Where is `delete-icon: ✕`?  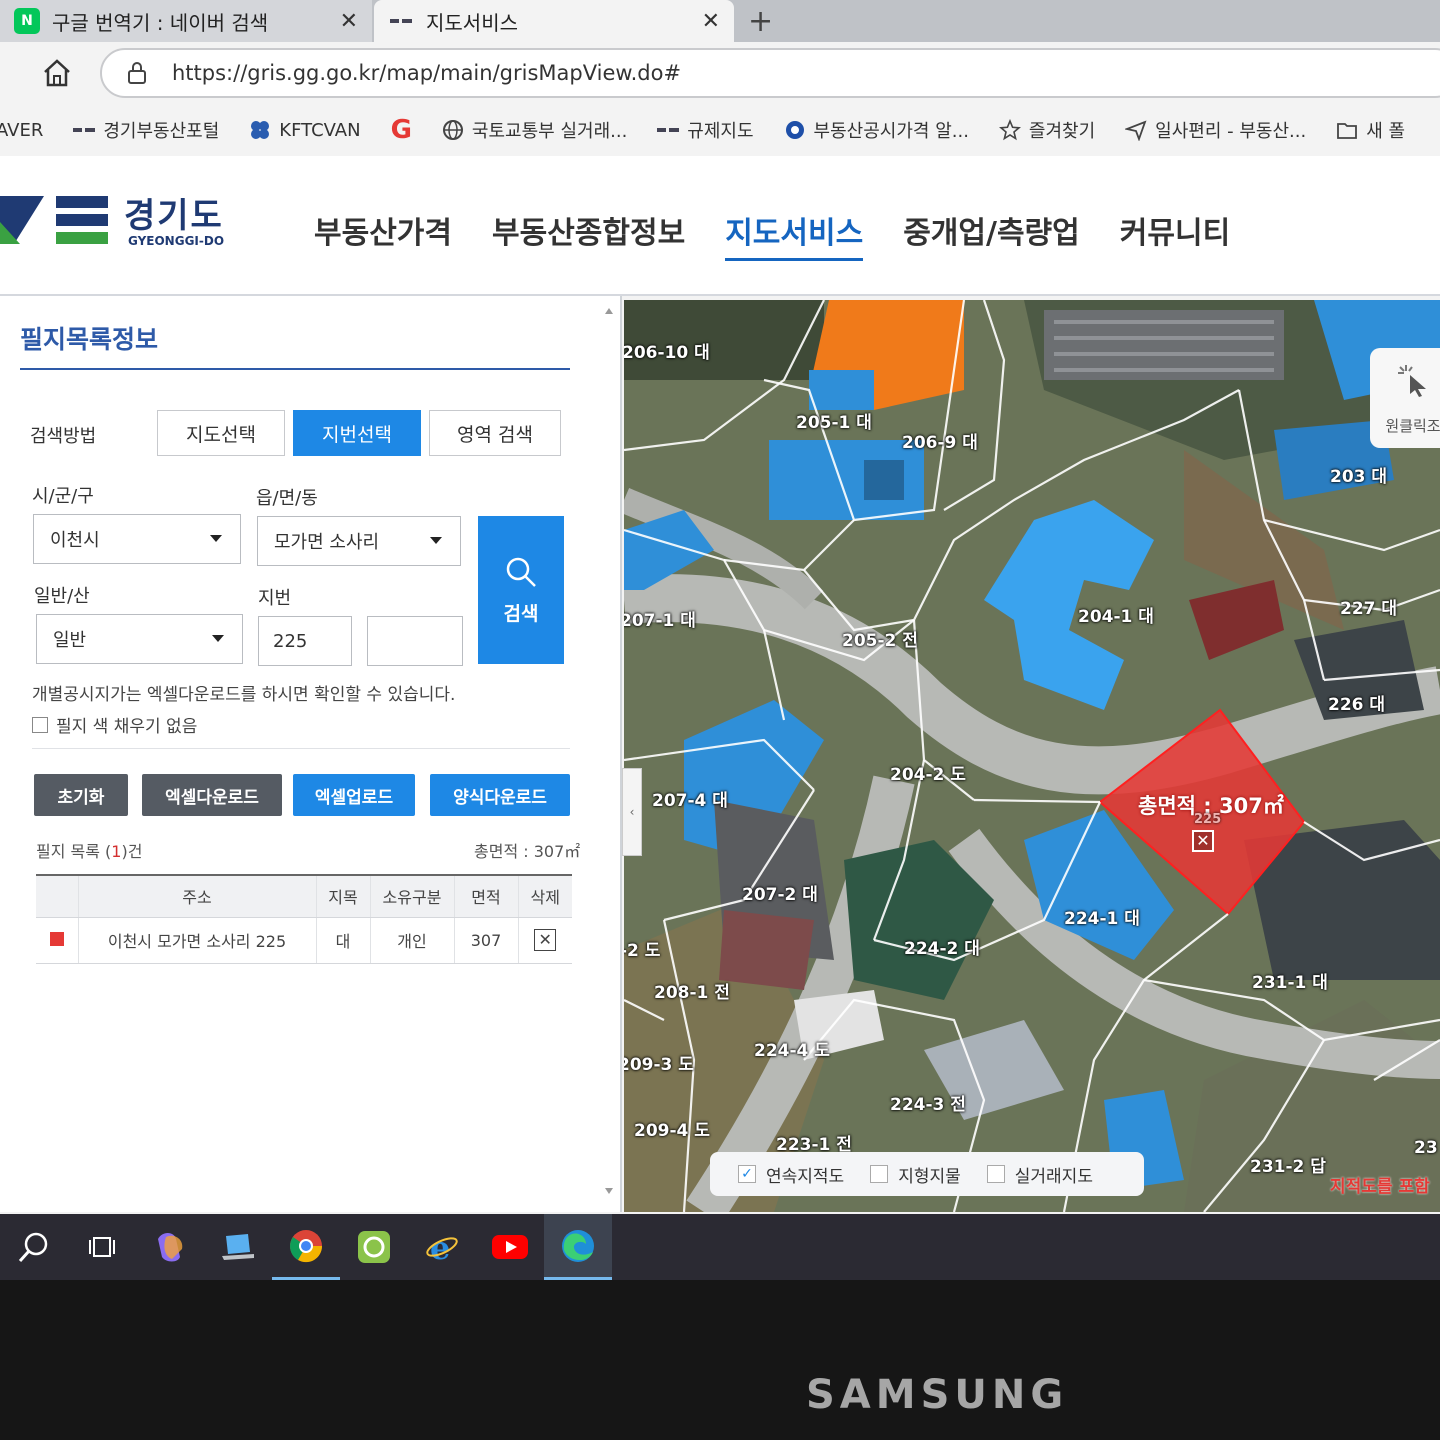 delete-icon: ✕ is located at coordinates (545, 940).